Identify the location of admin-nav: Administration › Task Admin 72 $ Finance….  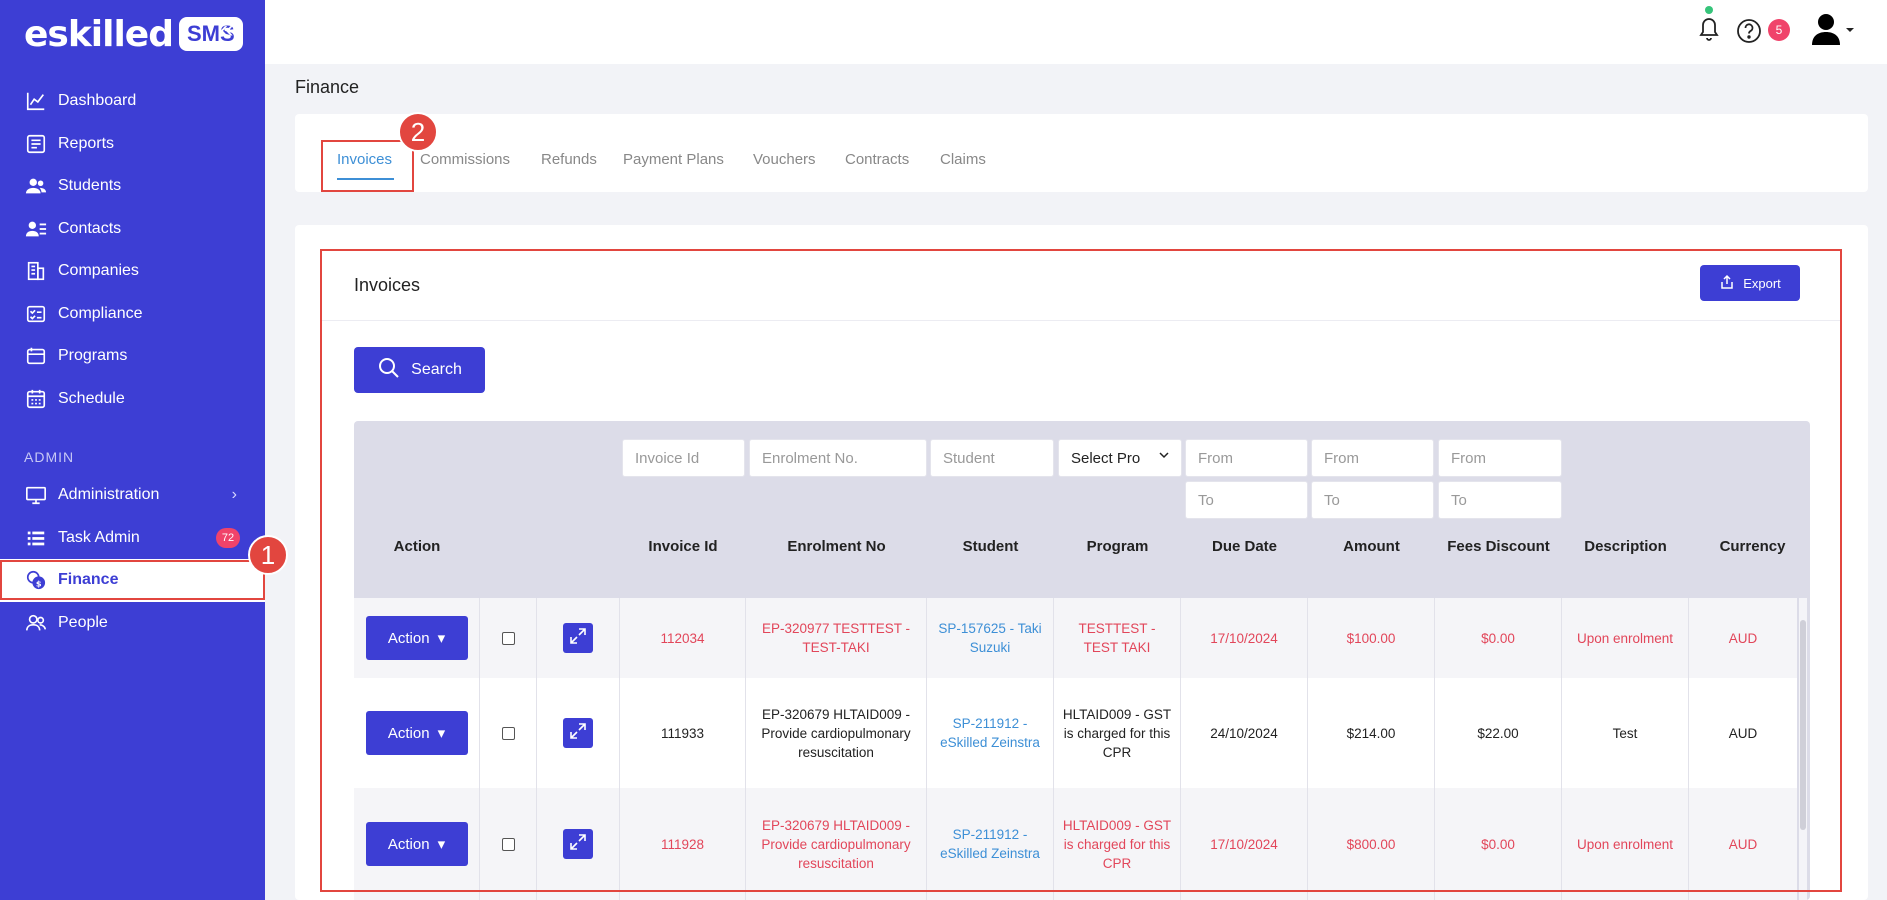
(132, 559).